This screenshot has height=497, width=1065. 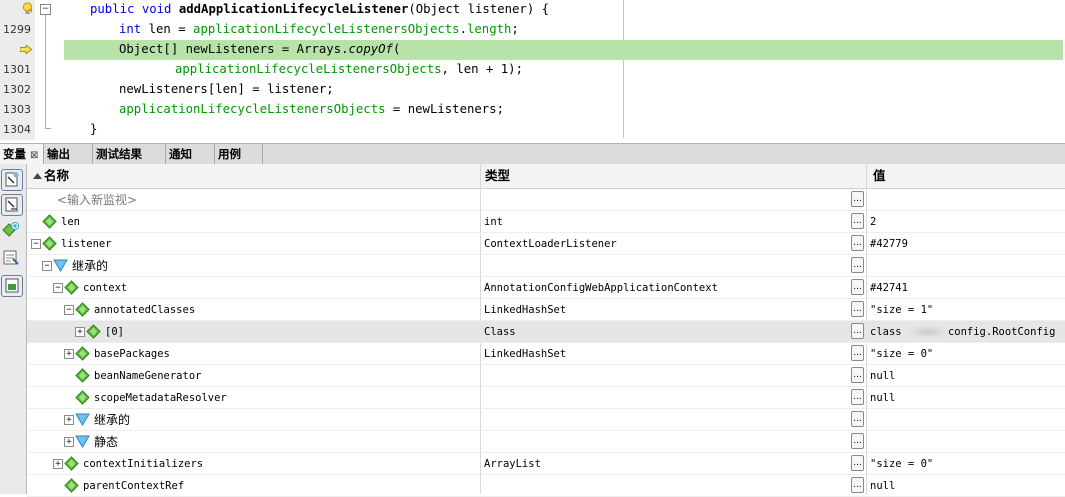 What do you see at coordinates (259, 49) in the screenshot?
I see `code-text: Object[] newListeners = Arrays.copyOf(` at bounding box center [259, 49].